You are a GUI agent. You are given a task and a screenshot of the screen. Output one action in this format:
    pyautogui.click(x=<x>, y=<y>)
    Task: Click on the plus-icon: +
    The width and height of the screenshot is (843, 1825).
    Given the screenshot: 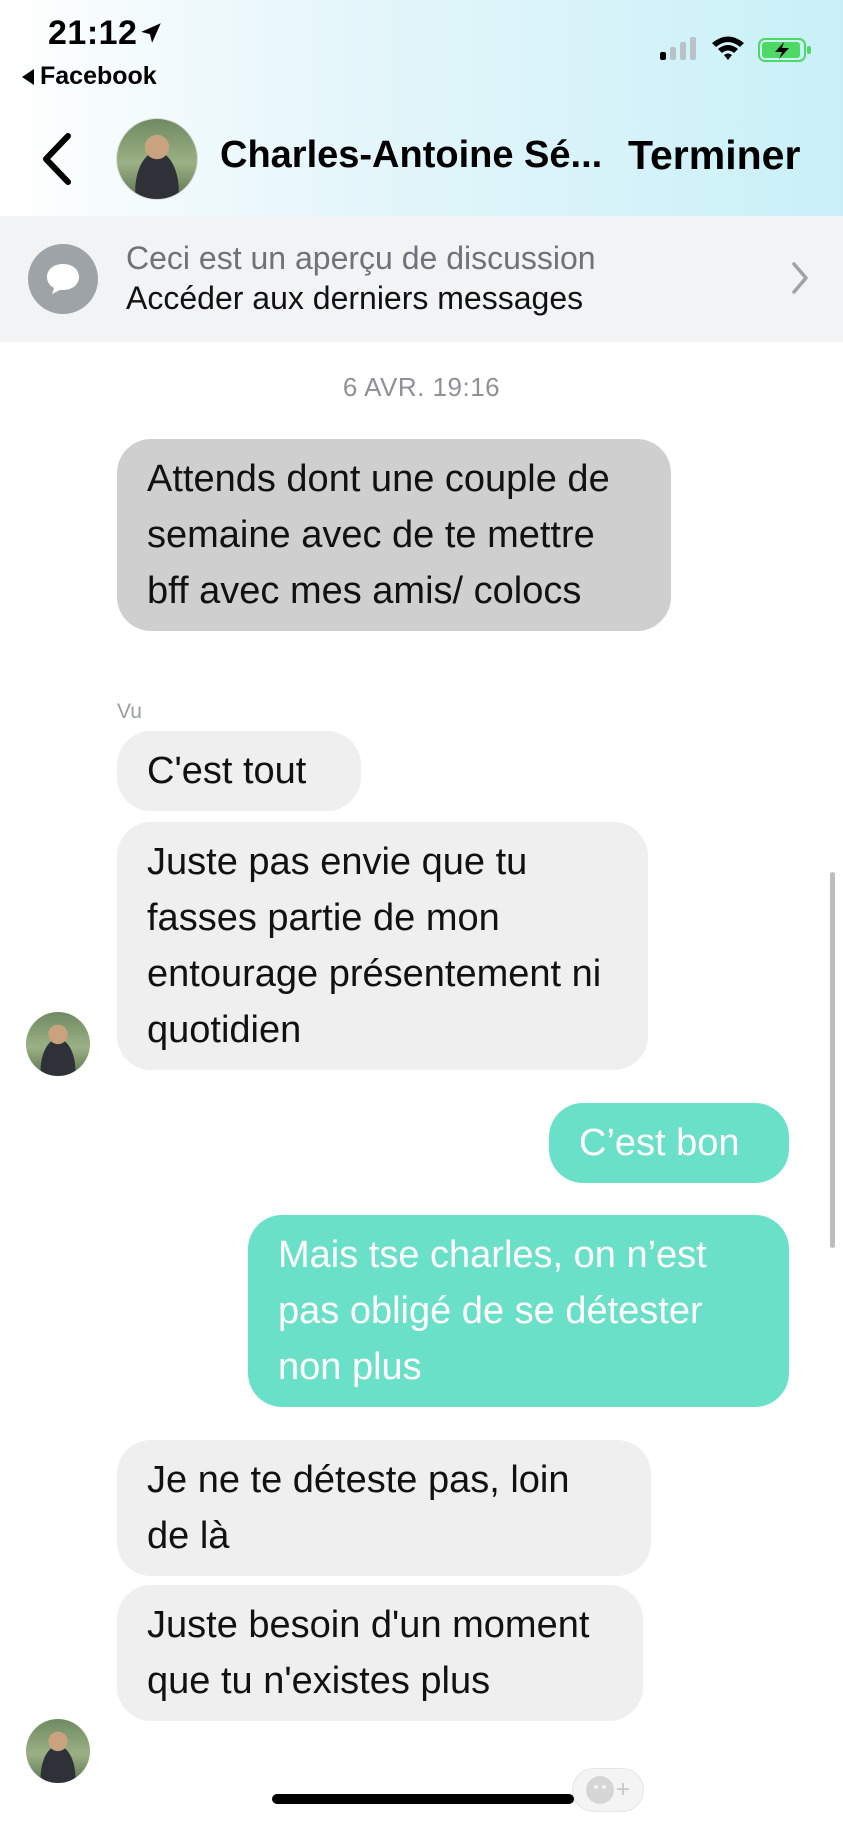 What is the action you would take?
    pyautogui.click(x=622, y=1789)
    